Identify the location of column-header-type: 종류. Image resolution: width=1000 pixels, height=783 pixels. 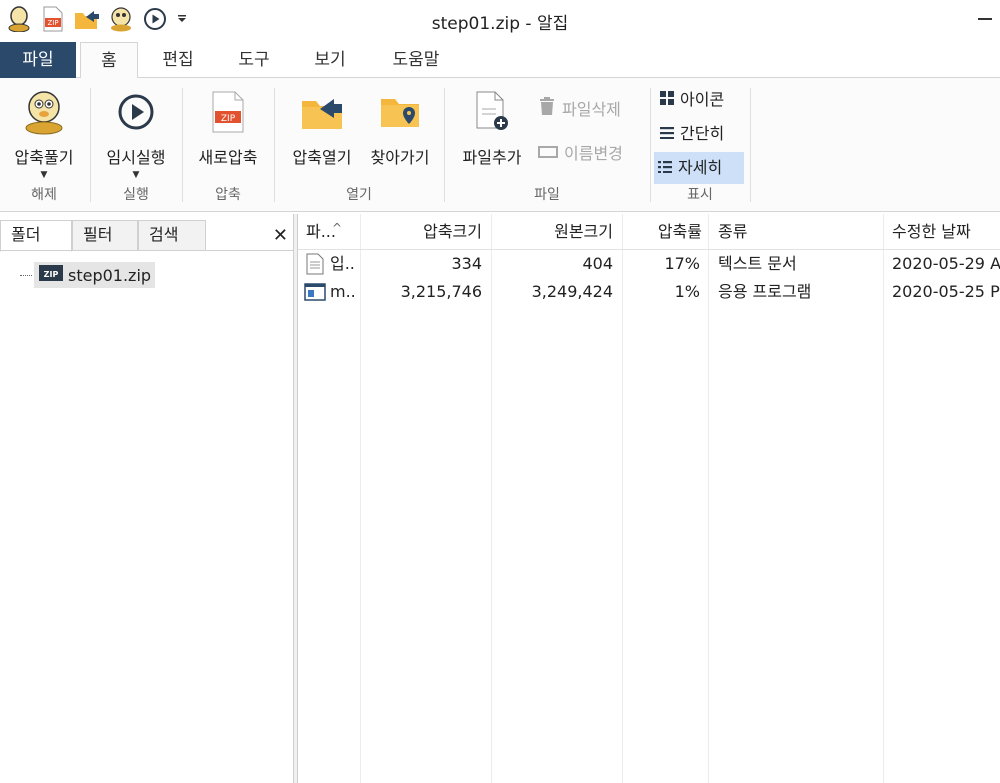
(798, 232).